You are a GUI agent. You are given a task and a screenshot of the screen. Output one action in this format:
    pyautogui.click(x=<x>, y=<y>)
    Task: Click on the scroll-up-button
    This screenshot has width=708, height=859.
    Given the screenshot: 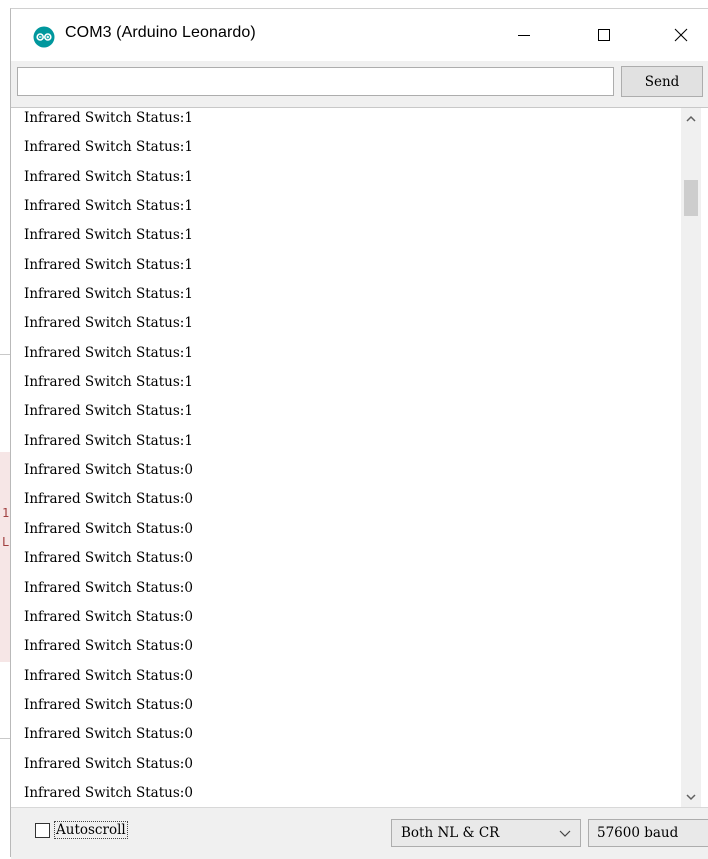 What is the action you would take?
    pyautogui.click(x=691, y=119)
    